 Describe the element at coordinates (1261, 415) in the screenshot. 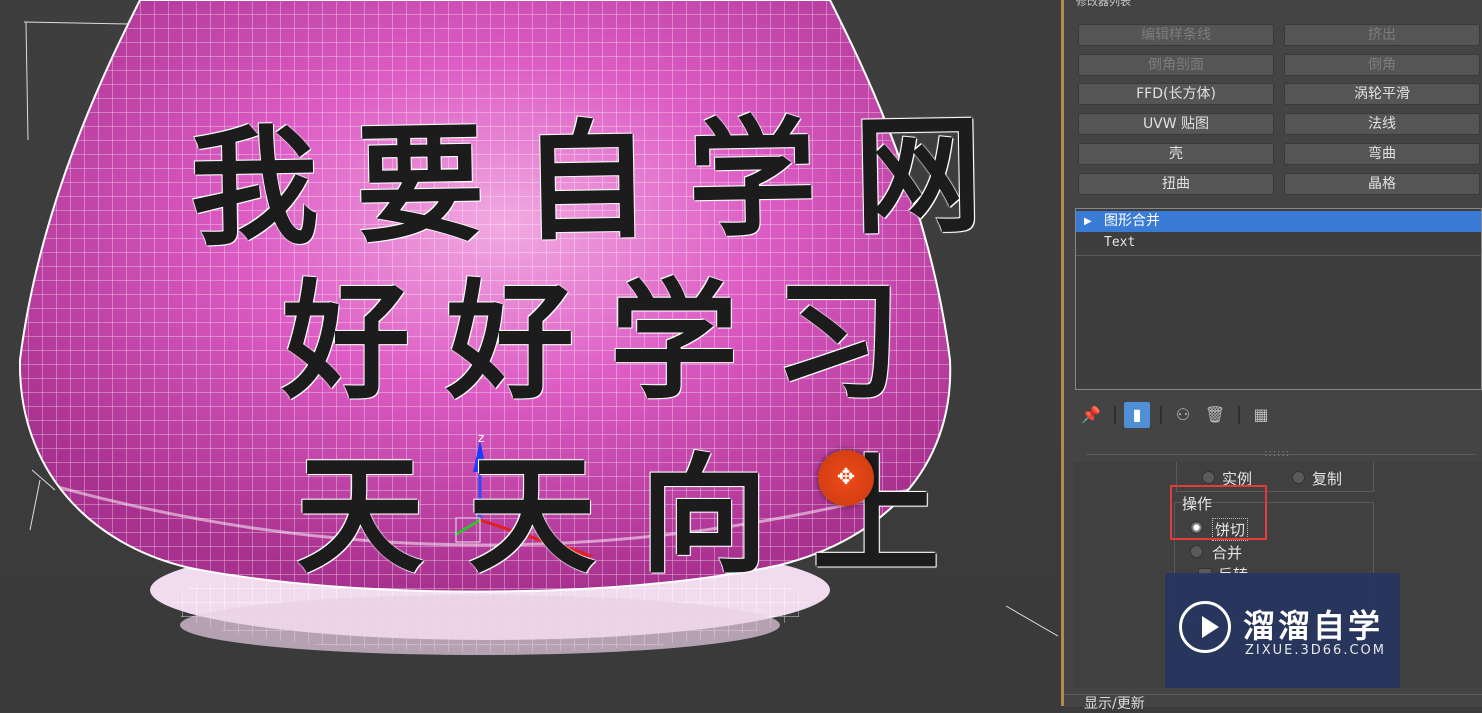

I see `configure-modifier-sets-icon: ▦` at that location.